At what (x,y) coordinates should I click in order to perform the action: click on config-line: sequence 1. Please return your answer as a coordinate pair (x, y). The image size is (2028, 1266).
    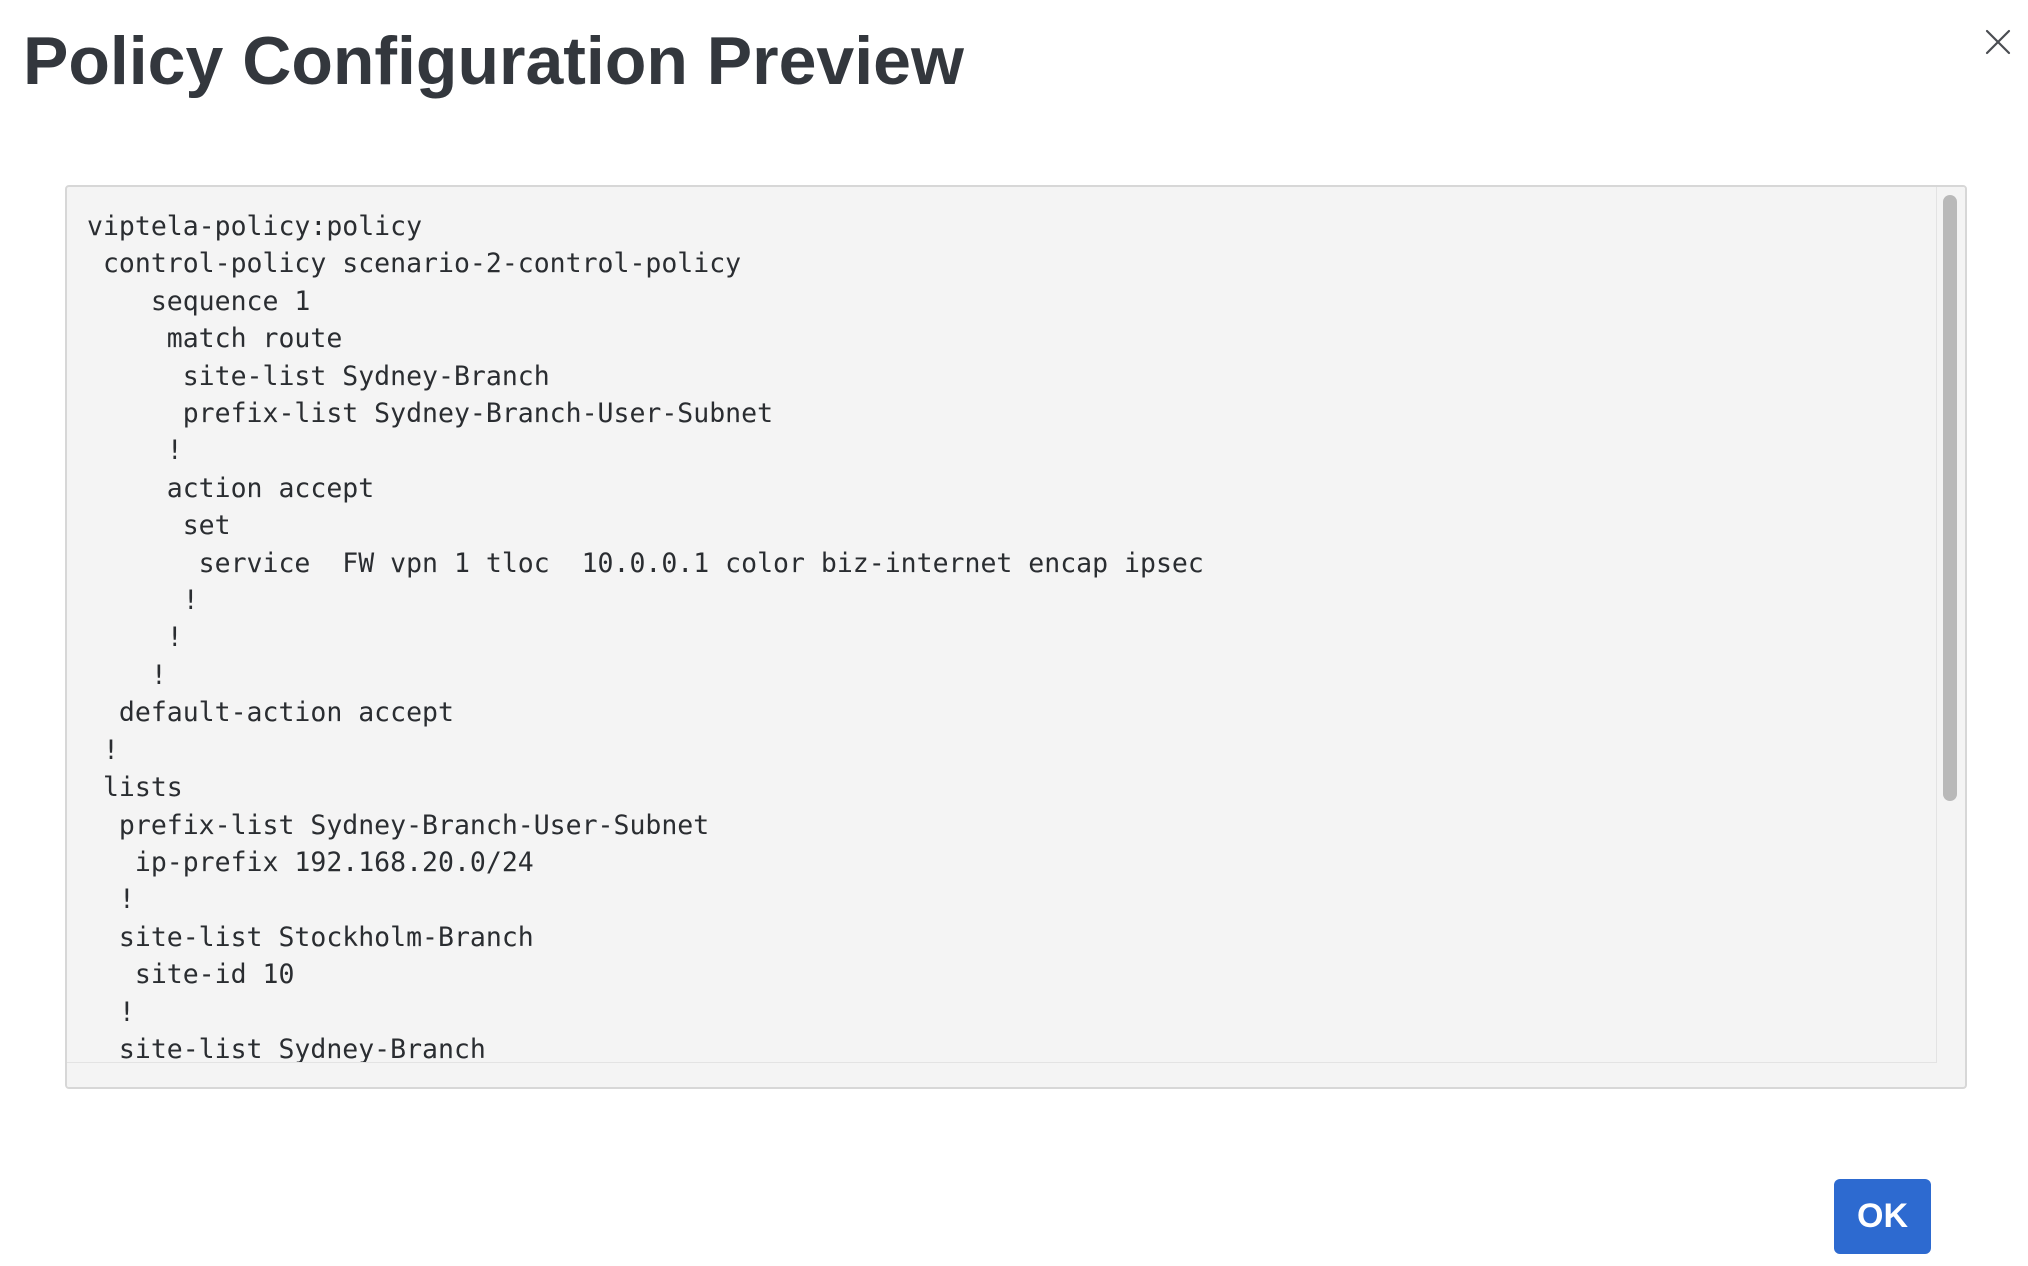
    Looking at the image, I should click on (199, 301).